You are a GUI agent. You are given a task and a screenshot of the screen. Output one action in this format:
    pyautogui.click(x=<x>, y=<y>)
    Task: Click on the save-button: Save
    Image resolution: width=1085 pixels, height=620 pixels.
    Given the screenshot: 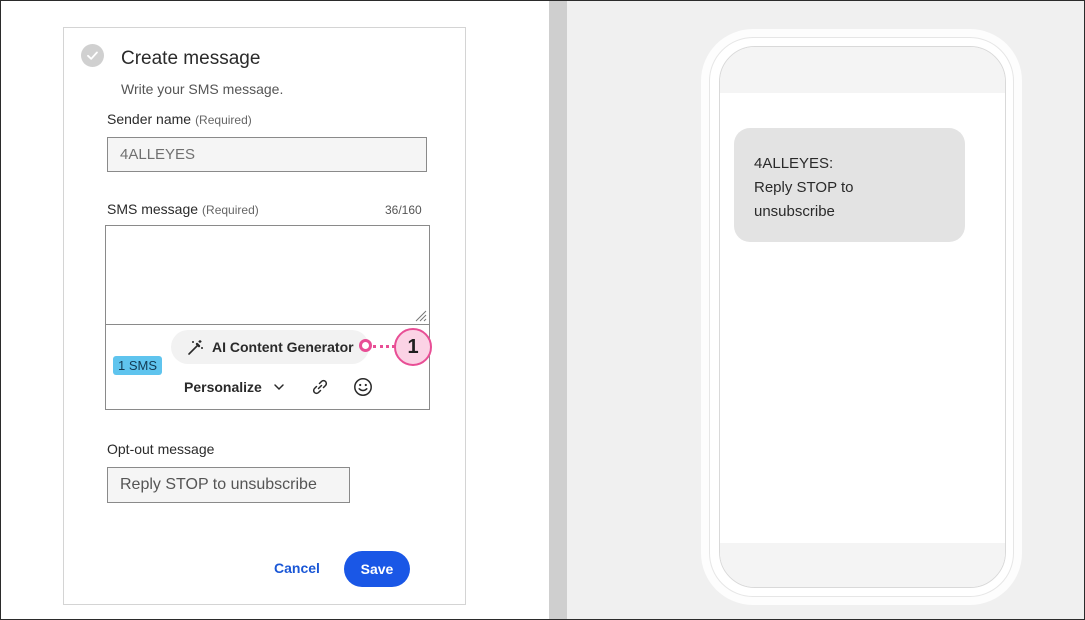 What is the action you would take?
    pyautogui.click(x=377, y=569)
    